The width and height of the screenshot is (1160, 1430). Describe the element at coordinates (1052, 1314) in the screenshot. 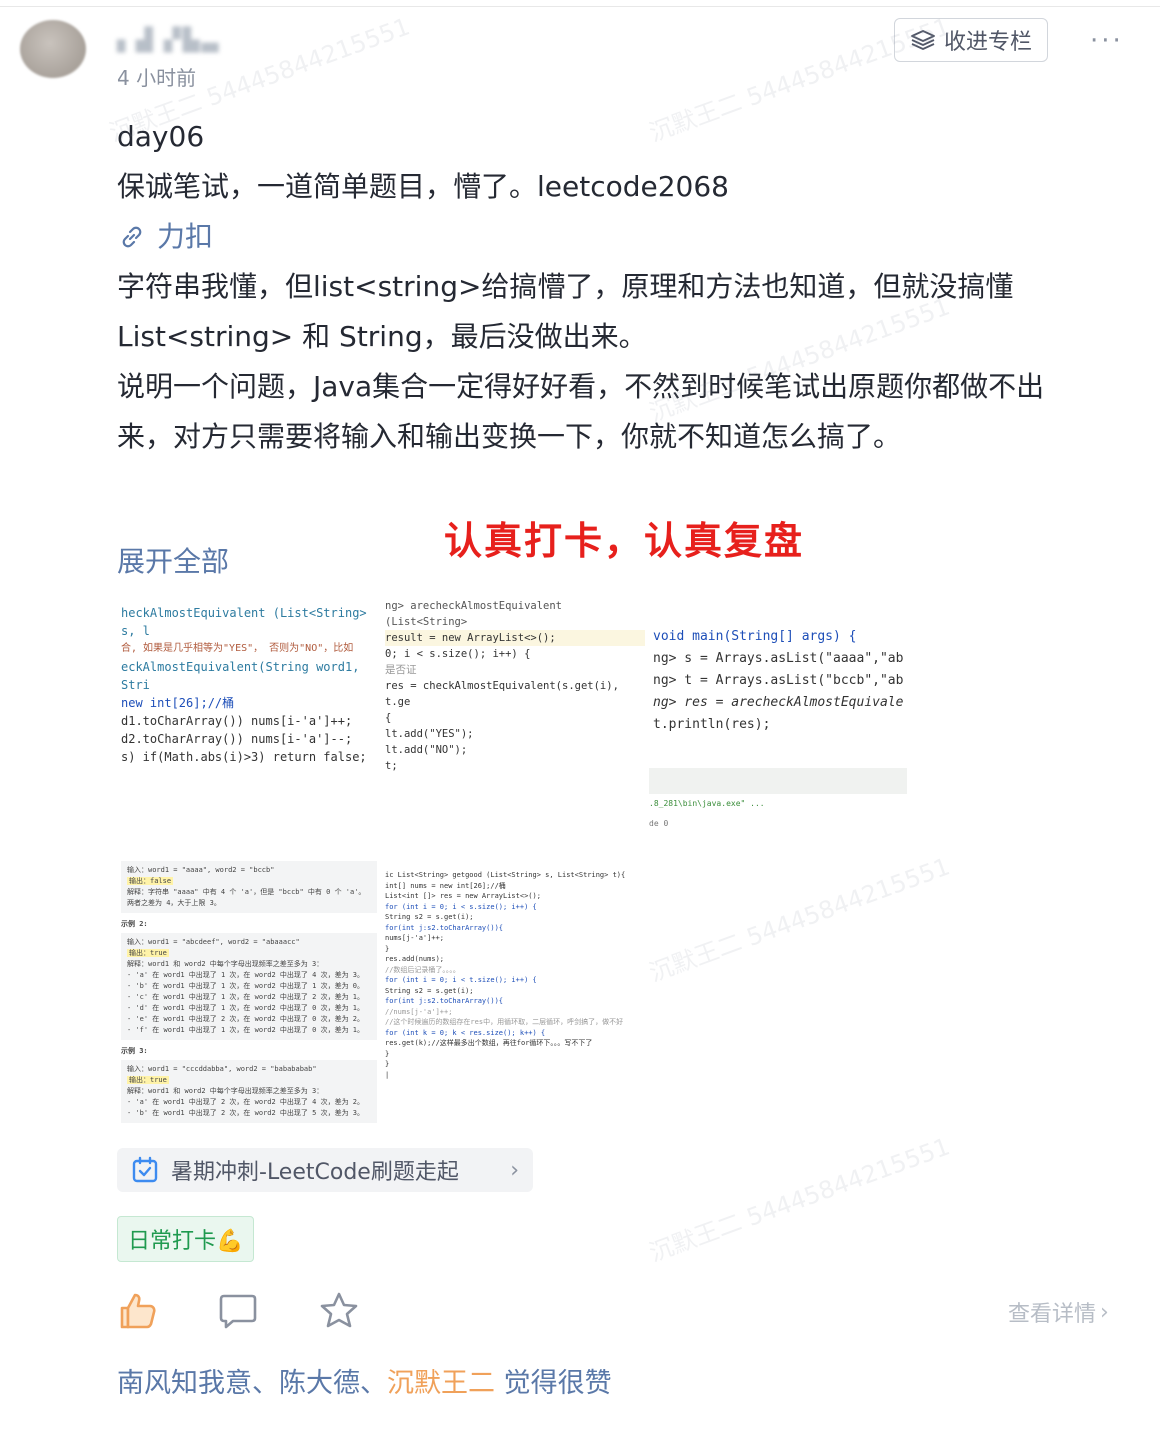

I see `view-details-label: 查看详情` at that location.